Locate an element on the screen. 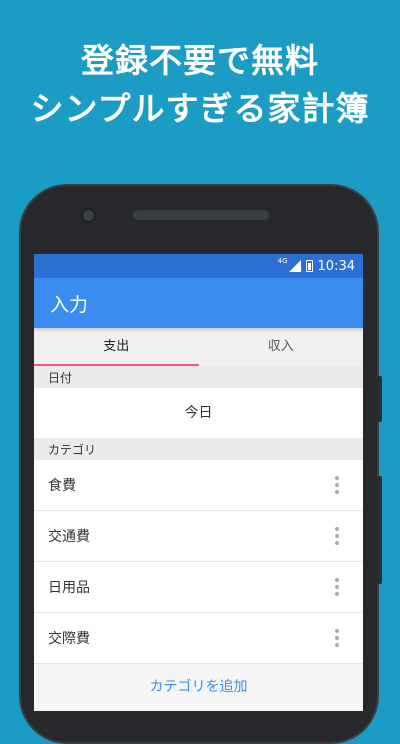  category-label: 交通費 is located at coordinates (69, 537).